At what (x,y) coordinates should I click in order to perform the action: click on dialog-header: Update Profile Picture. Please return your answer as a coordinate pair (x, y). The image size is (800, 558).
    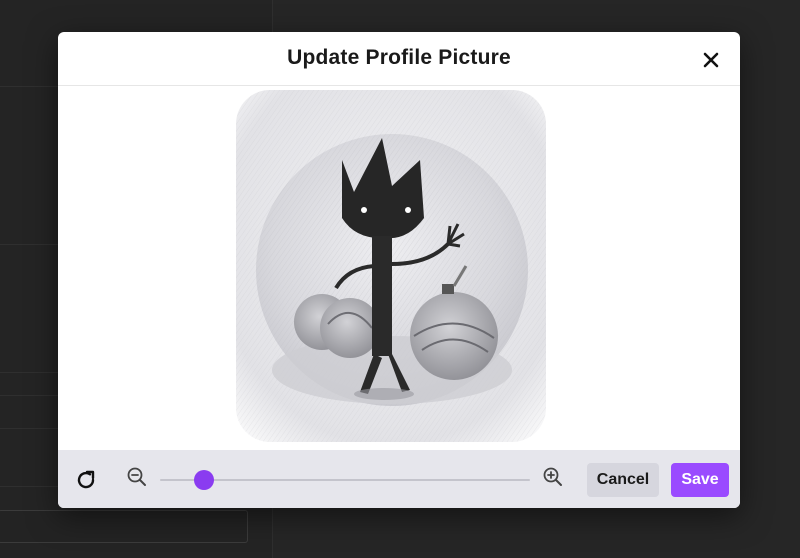
    Looking at the image, I should click on (399, 59).